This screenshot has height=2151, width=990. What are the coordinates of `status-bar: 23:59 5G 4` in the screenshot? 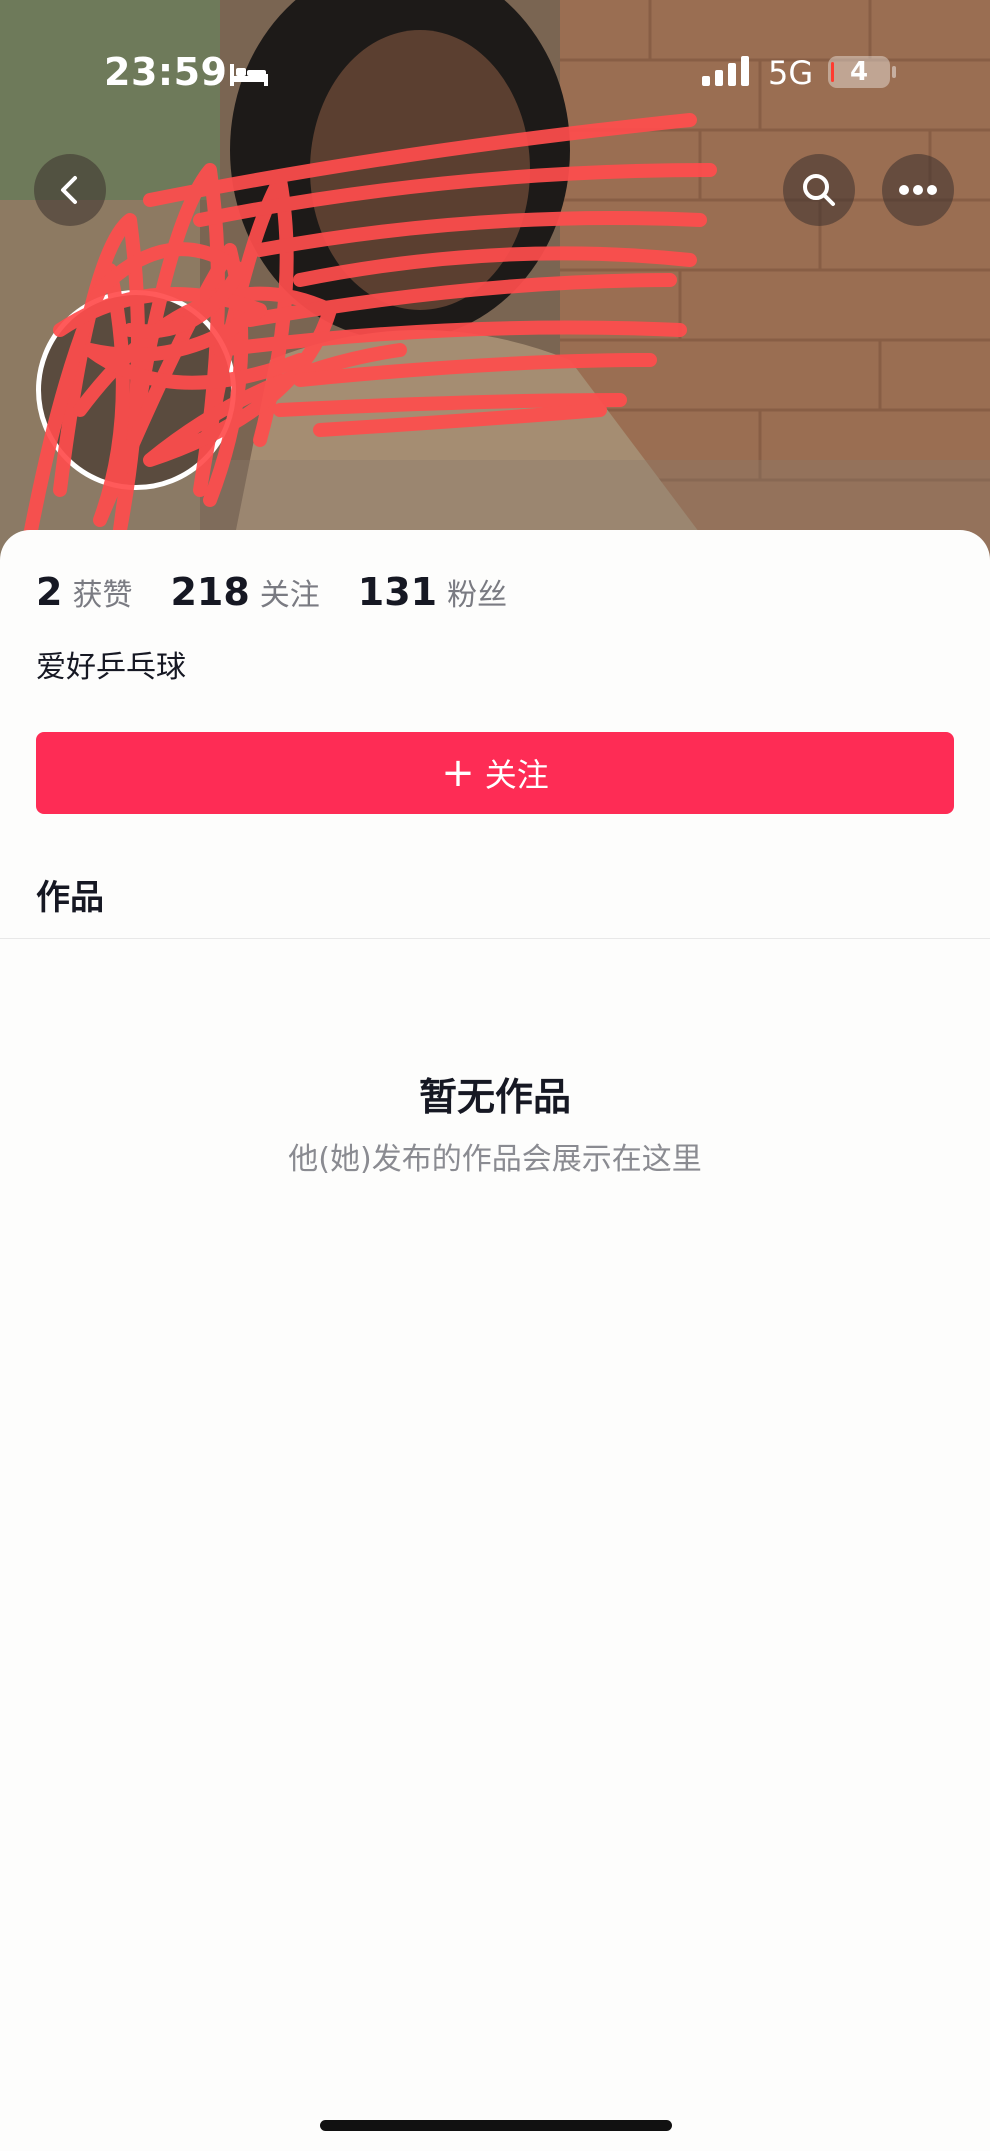 It's located at (495, 70).